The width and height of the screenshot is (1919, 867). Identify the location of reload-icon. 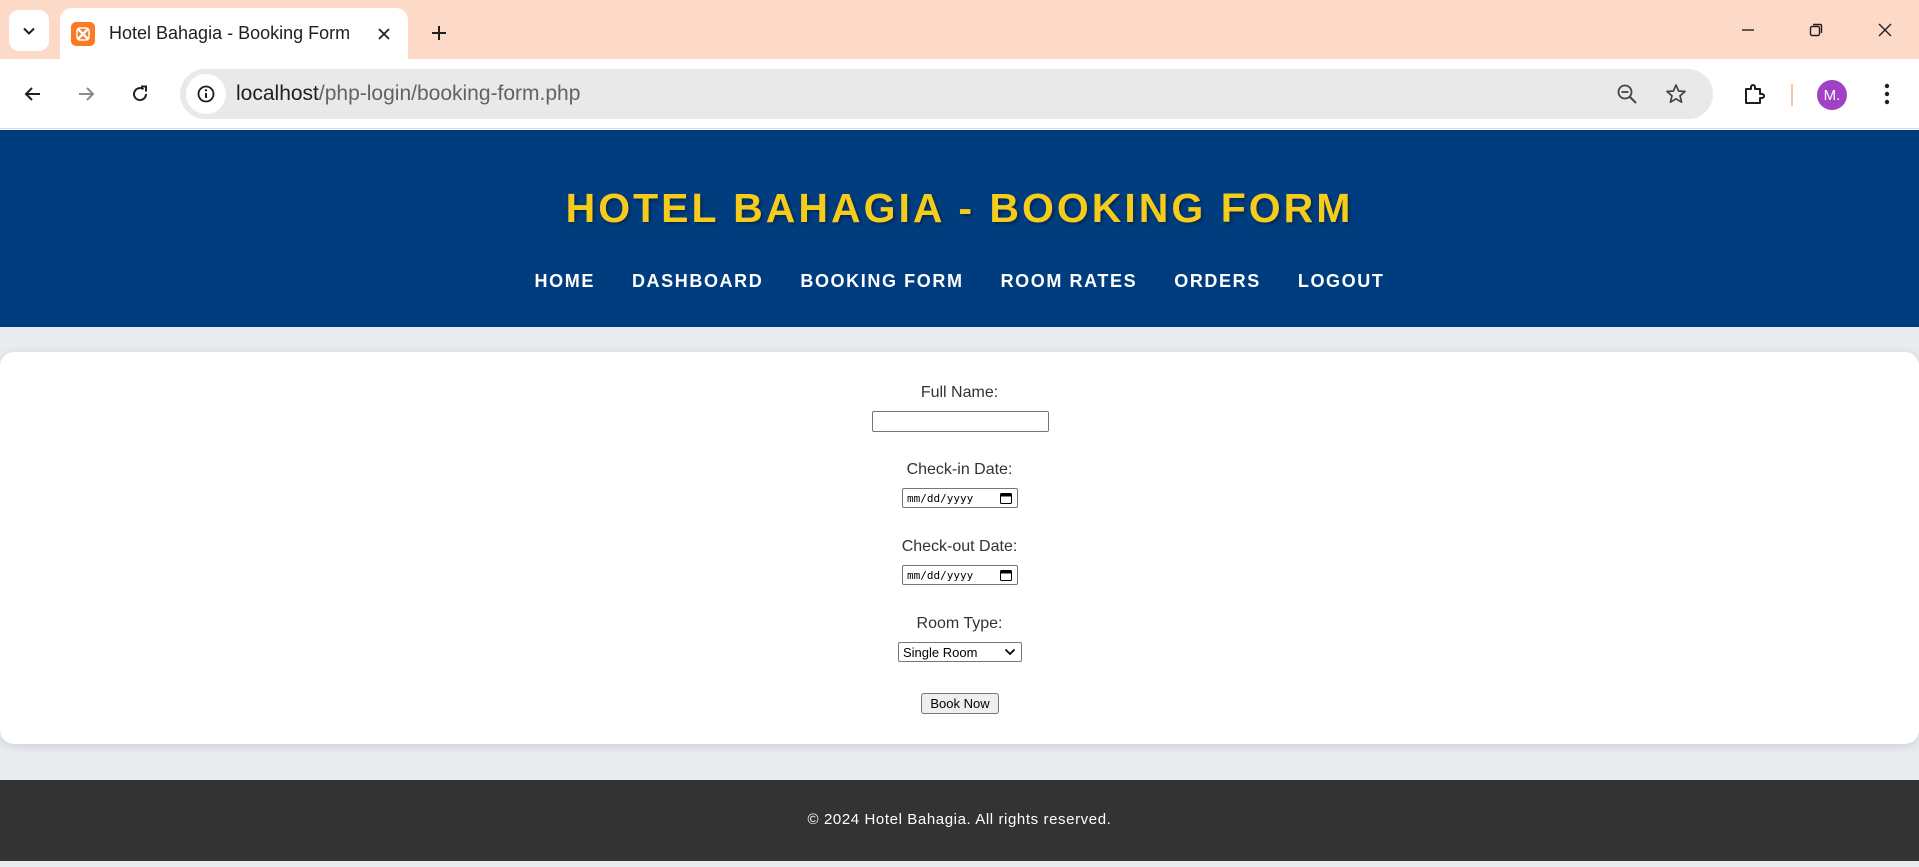
(140, 94).